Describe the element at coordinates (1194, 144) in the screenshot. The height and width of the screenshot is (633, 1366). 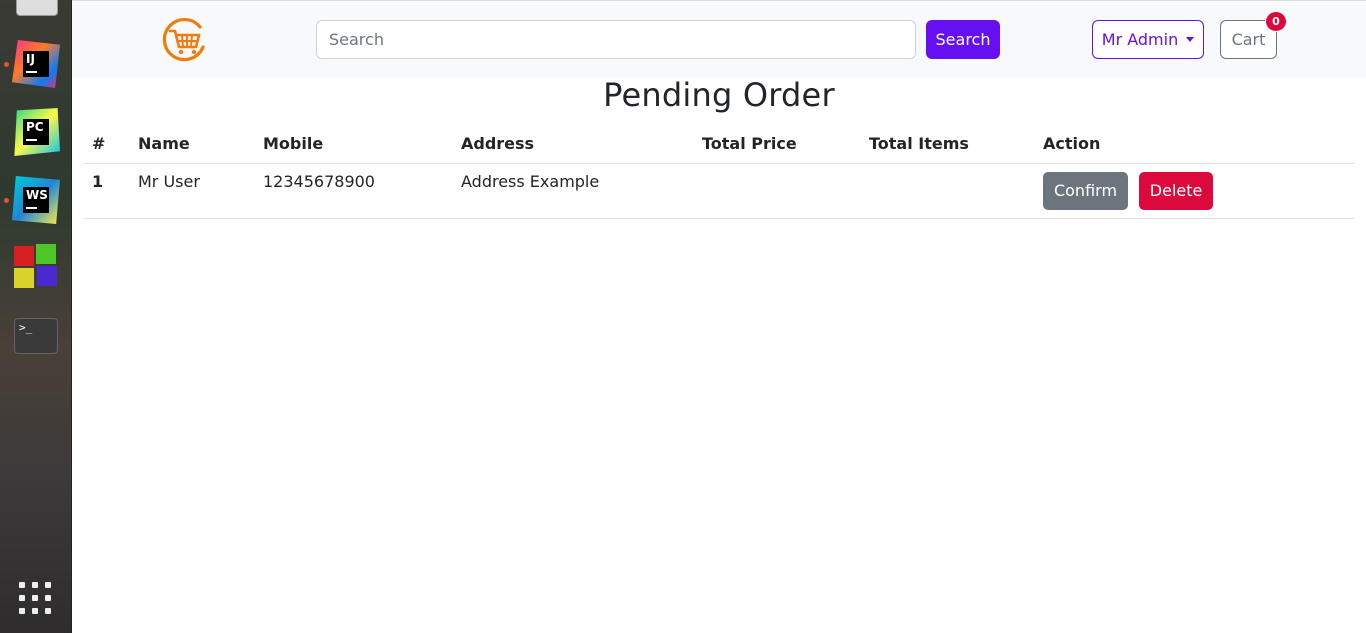
I see `column-header-action: Action` at that location.